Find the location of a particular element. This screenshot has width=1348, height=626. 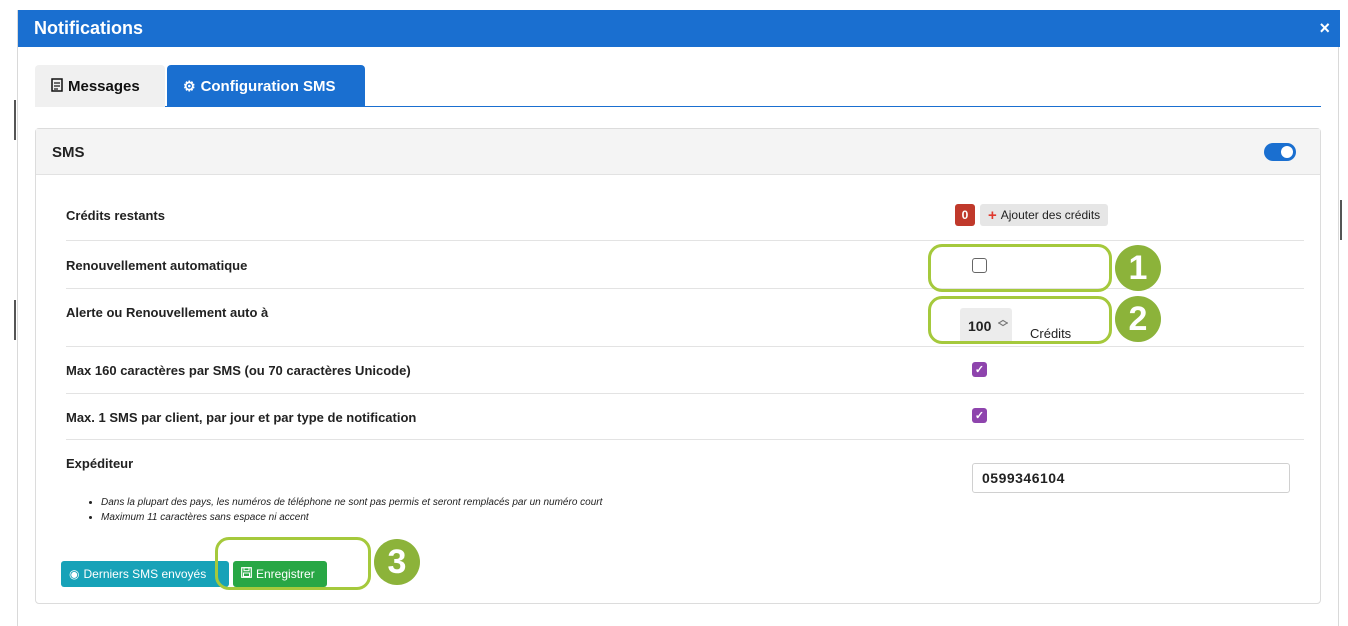

sender-input is located at coordinates (1131, 478).